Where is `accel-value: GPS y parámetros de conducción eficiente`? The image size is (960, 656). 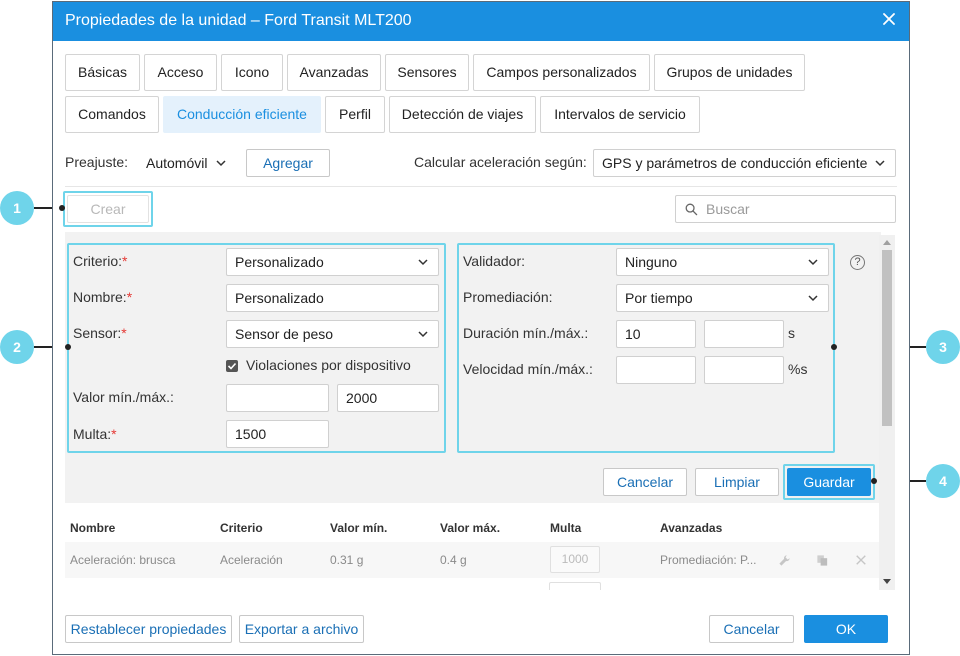 accel-value: GPS y parámetros de conducción eficiente is located at coordinates (735, 163).